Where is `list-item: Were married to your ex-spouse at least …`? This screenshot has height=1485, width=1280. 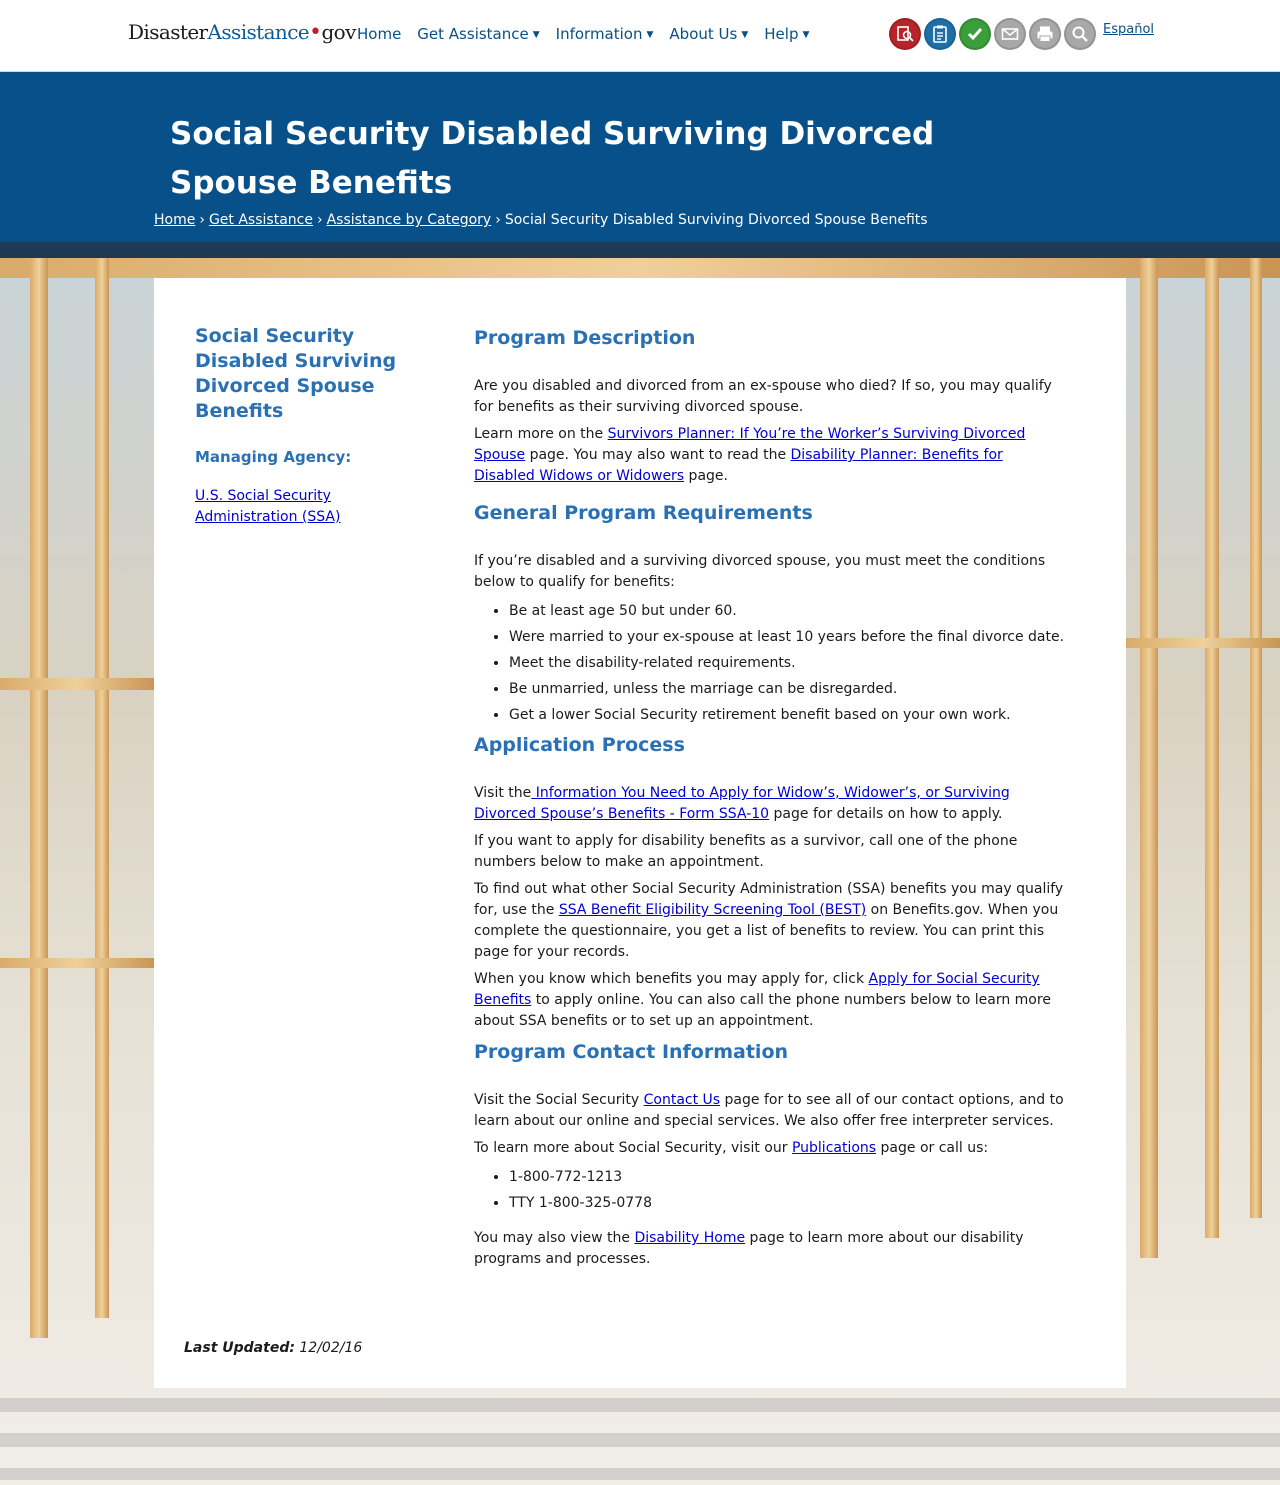
list-item: Were married to your ex-spouse at least … is located at coordinates (787, 637).